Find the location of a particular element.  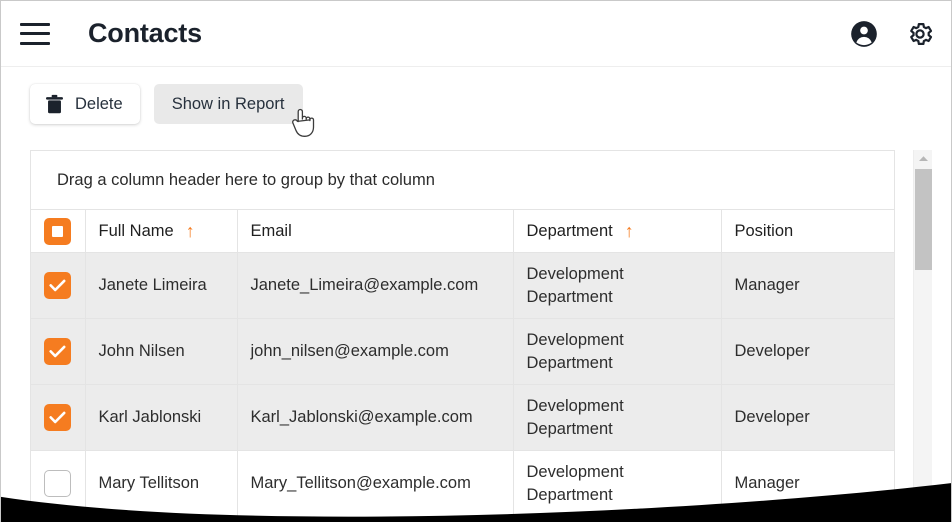

app-titlebar: Contacts is located at coordinates (476, 34).